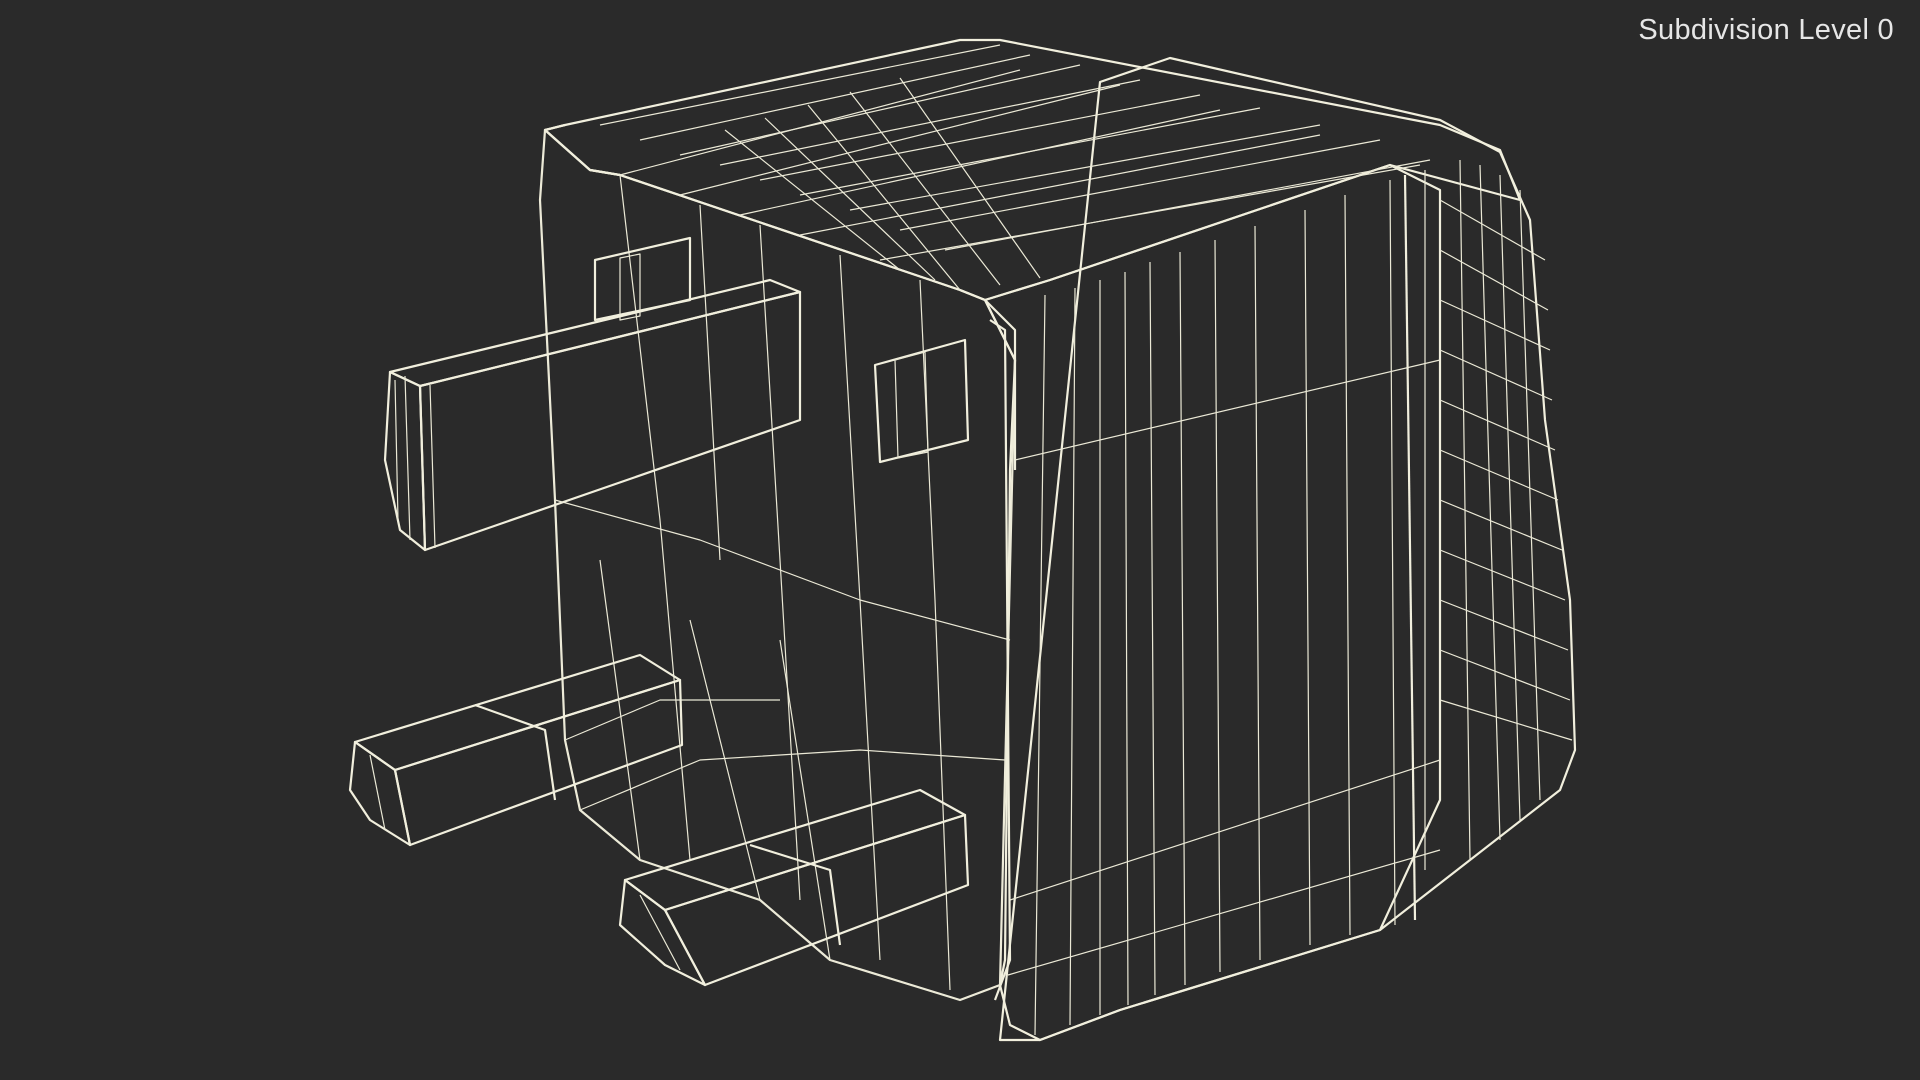 This screenshot has width=1920, height=1080. I want to click on pin-slot-top-left, so click(642, 279).